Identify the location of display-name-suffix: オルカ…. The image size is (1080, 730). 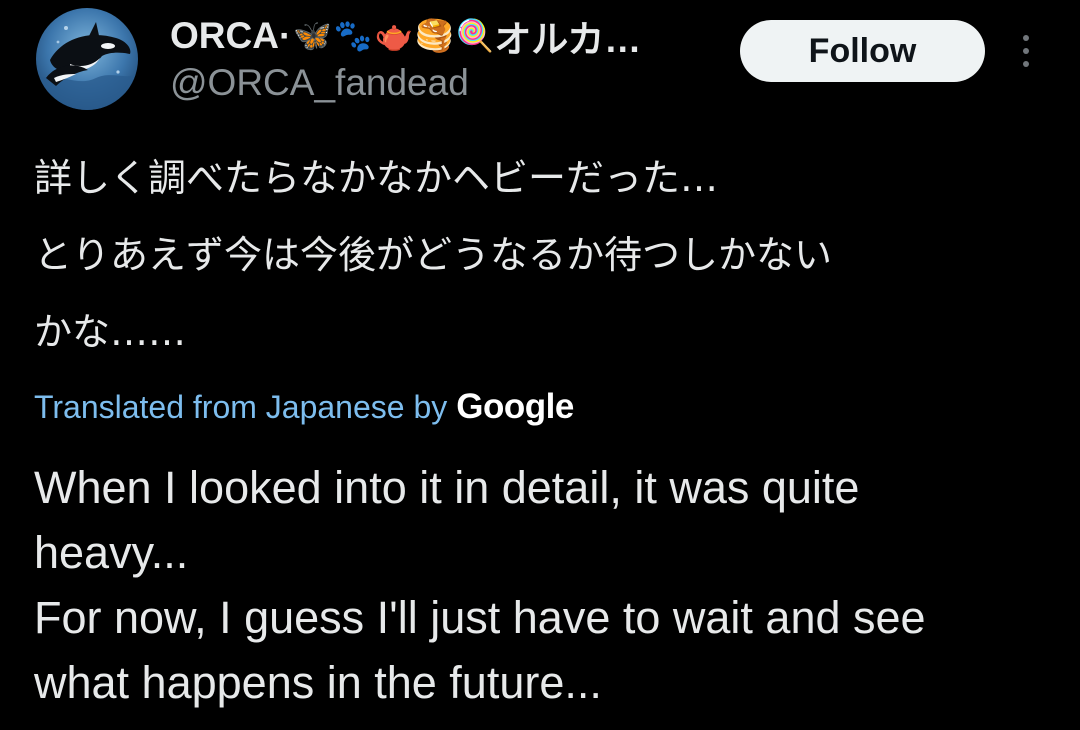
(568, 39).